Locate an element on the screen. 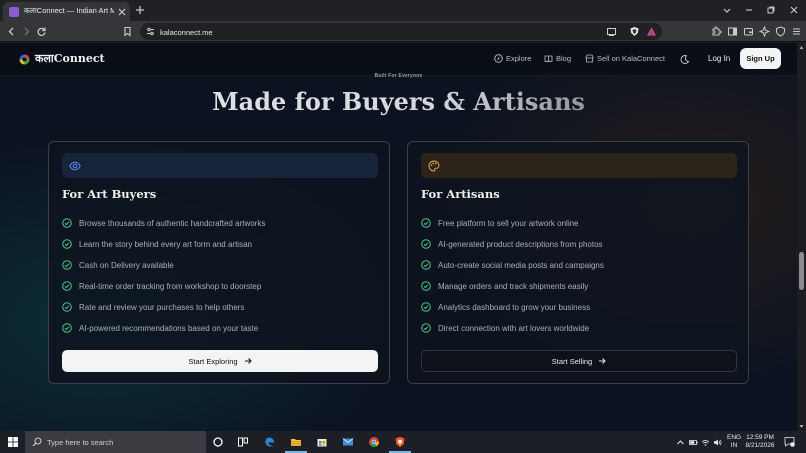 This screenshot has height=453, width=806. start-exploring-label: Start Exploring is located at coordinates (213, 361).